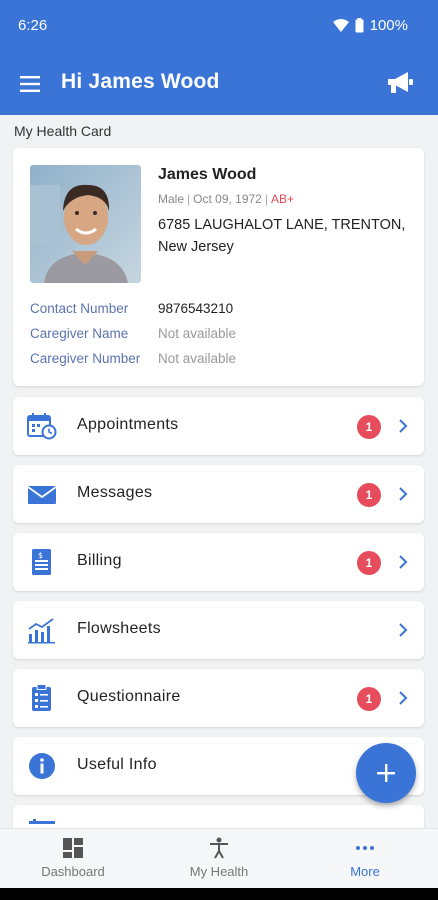  Describe the element at coordinates (218, 630) in the screenshot. I see `menu-item-flowsheets: Flowsheets` at that location.